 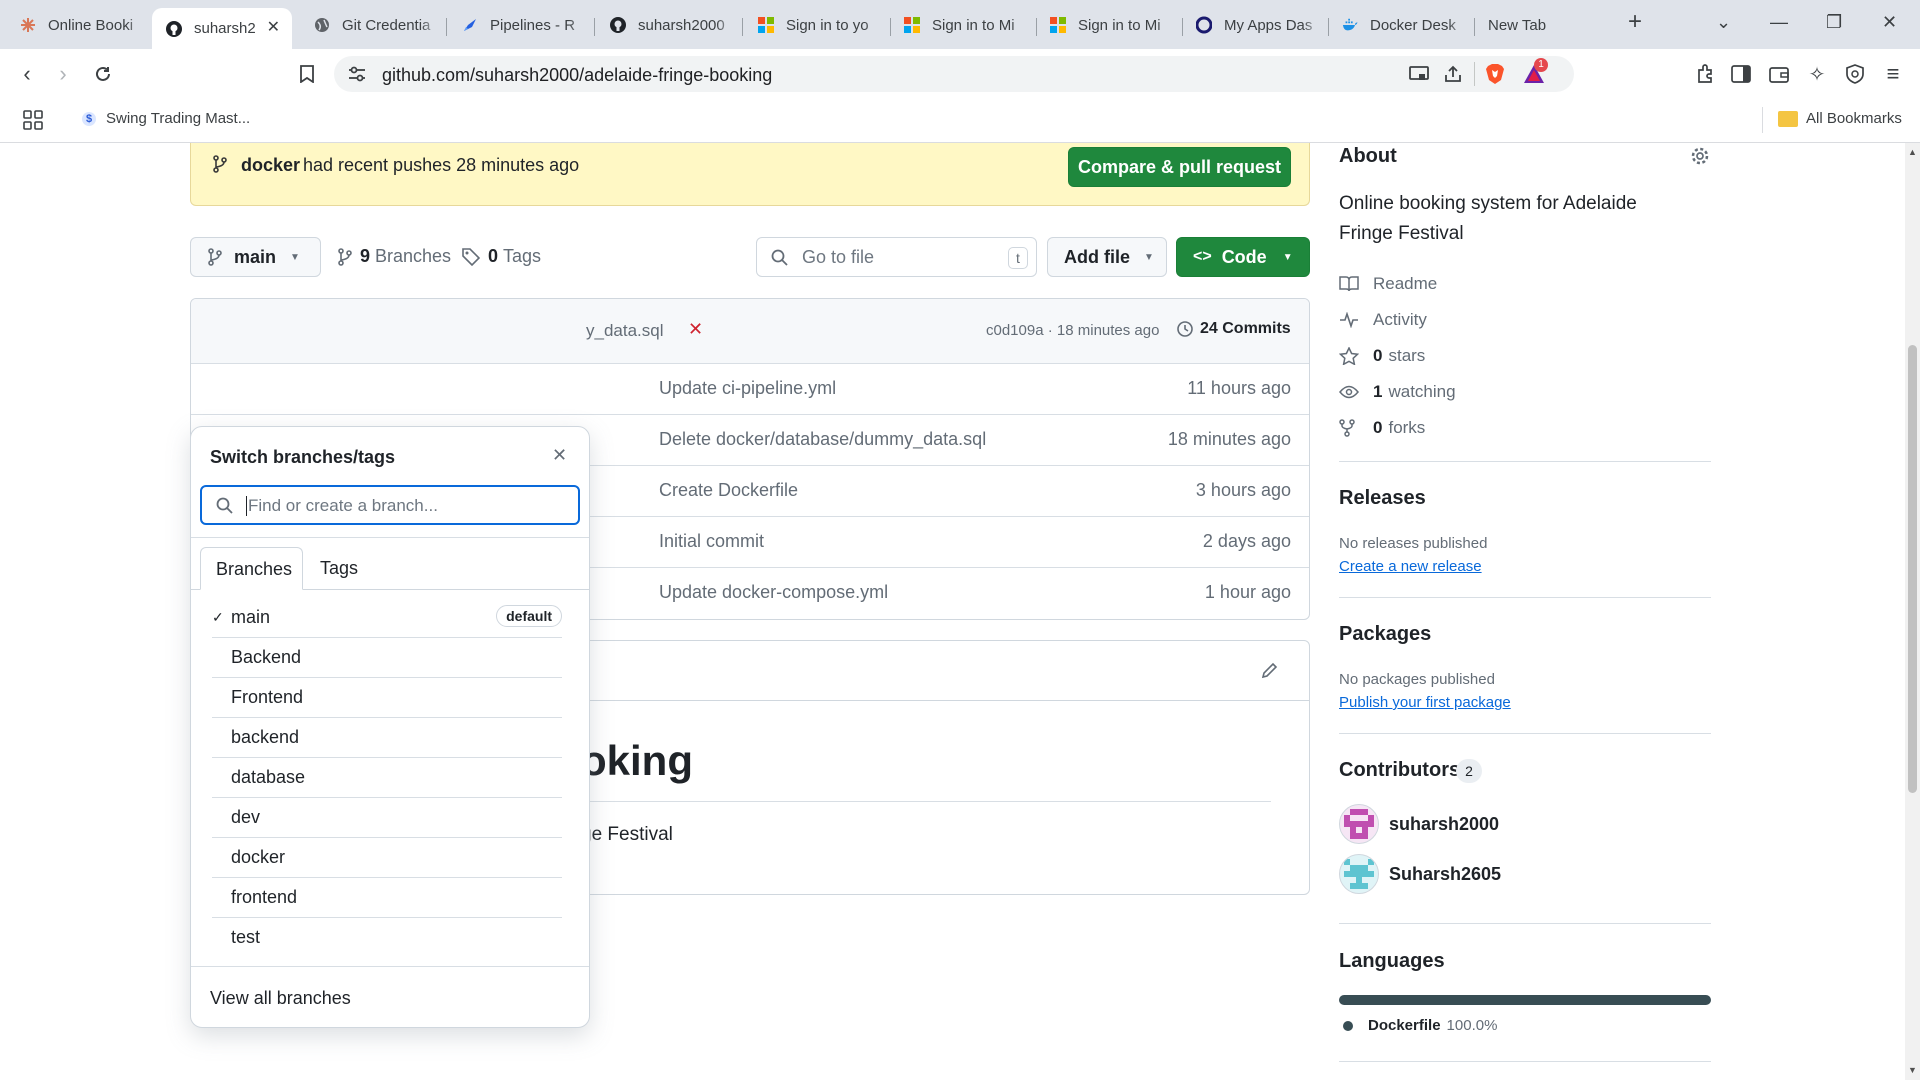 What do you see at coordinates (1233, 329) in the screenshot?
I see `commits-link: 24 Commits` at bounding box center [1233, 329].